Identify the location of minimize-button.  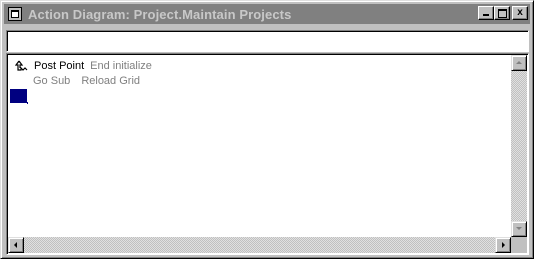
(486, 13).